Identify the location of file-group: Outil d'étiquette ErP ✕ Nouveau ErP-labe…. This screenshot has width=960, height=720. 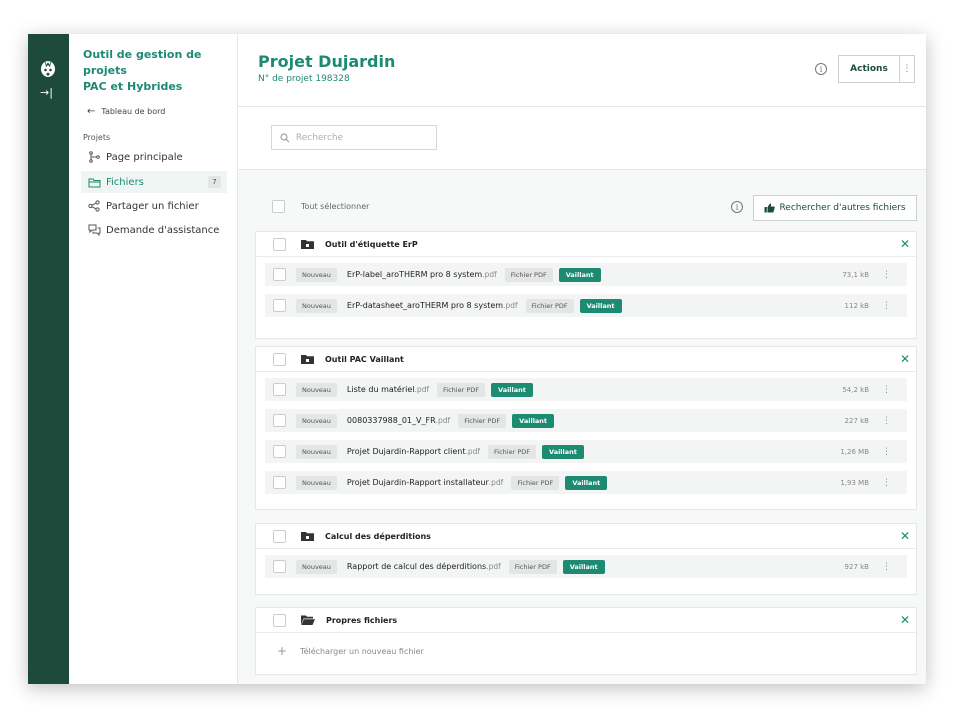
(586, 285).